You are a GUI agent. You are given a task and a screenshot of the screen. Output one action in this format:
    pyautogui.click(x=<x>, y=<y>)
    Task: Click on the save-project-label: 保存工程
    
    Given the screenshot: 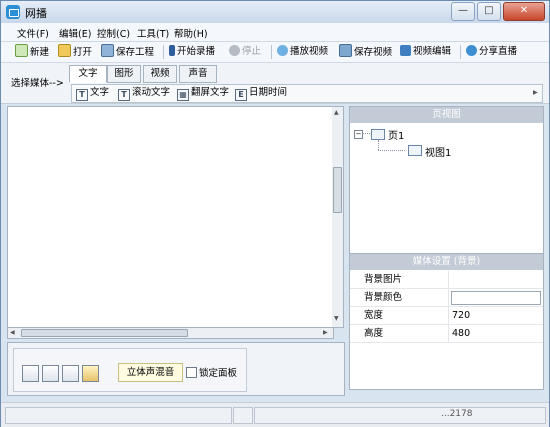 What is the action you would take?
    pyautogui.click(x=135, y=52)
    